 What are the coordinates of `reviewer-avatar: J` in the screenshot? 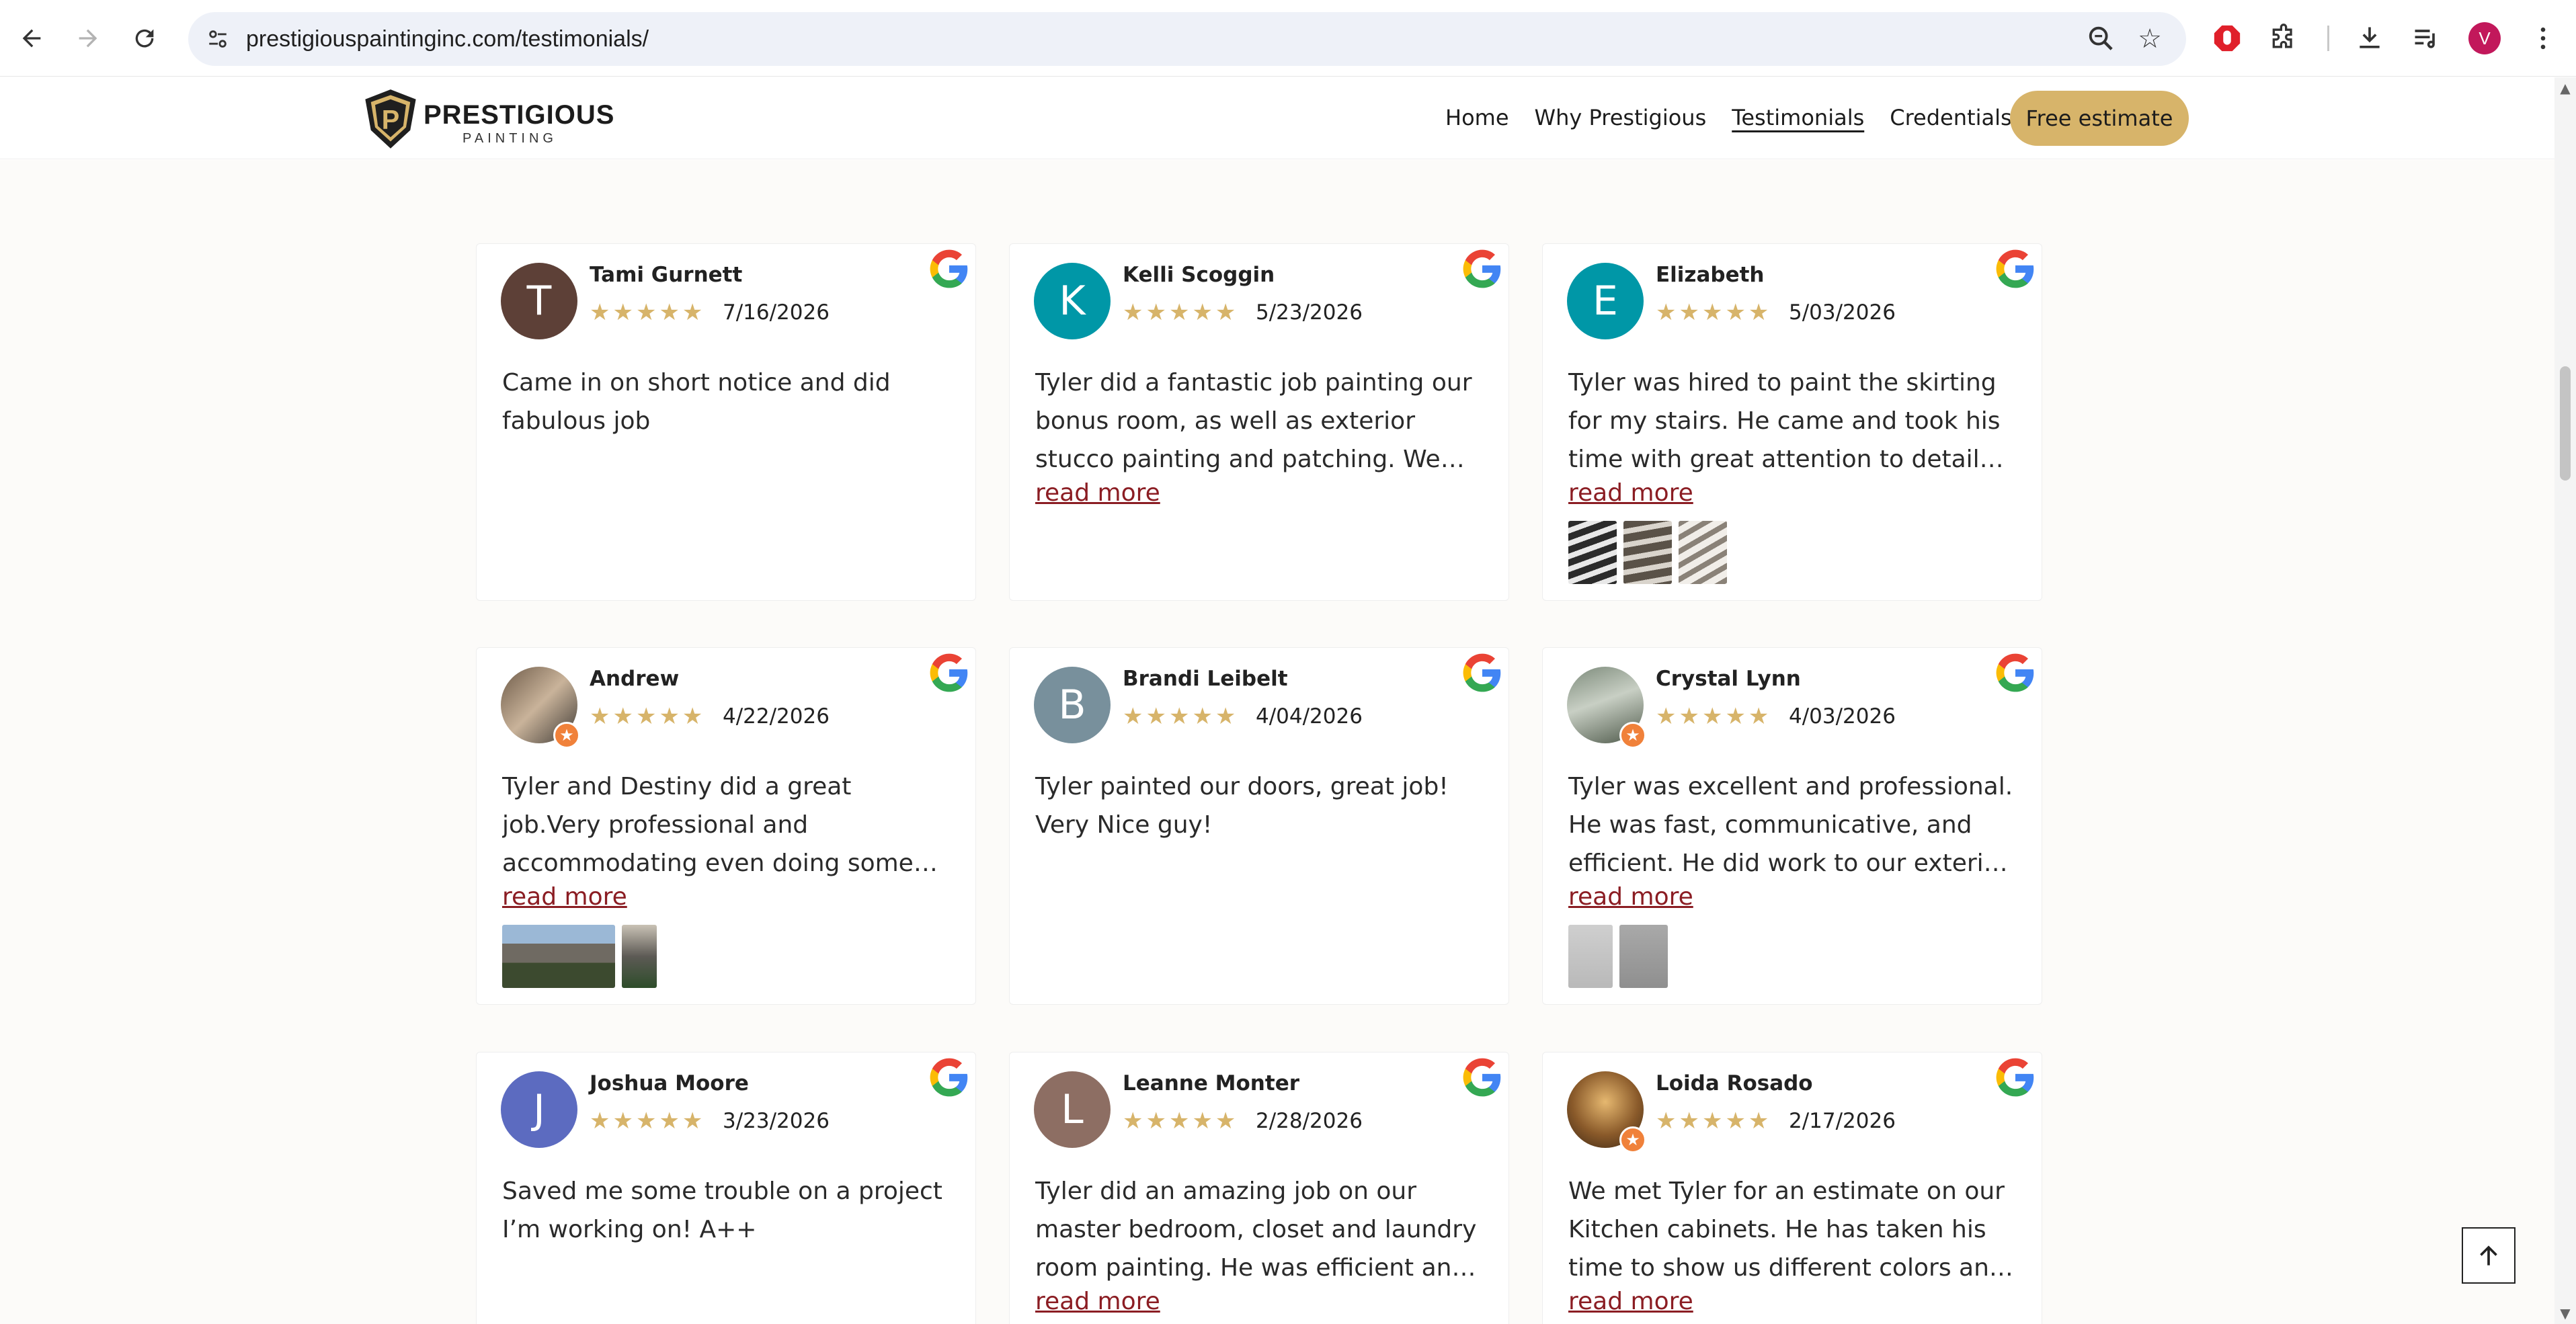 It's located at (539, 1110).